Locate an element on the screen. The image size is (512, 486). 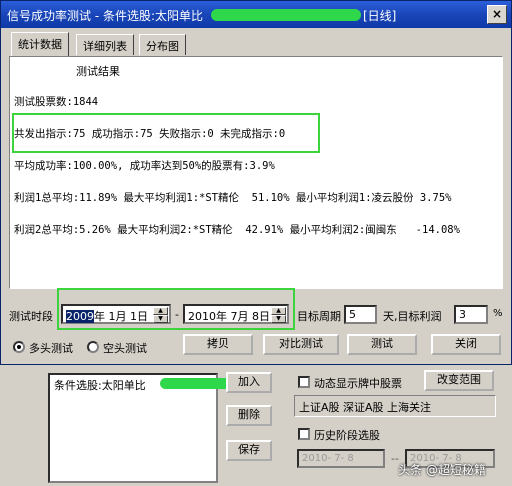
title-bar: 信号成功率测试 - 条件选股:太阳单比 [日线] × is located at coordinates (256, 14).